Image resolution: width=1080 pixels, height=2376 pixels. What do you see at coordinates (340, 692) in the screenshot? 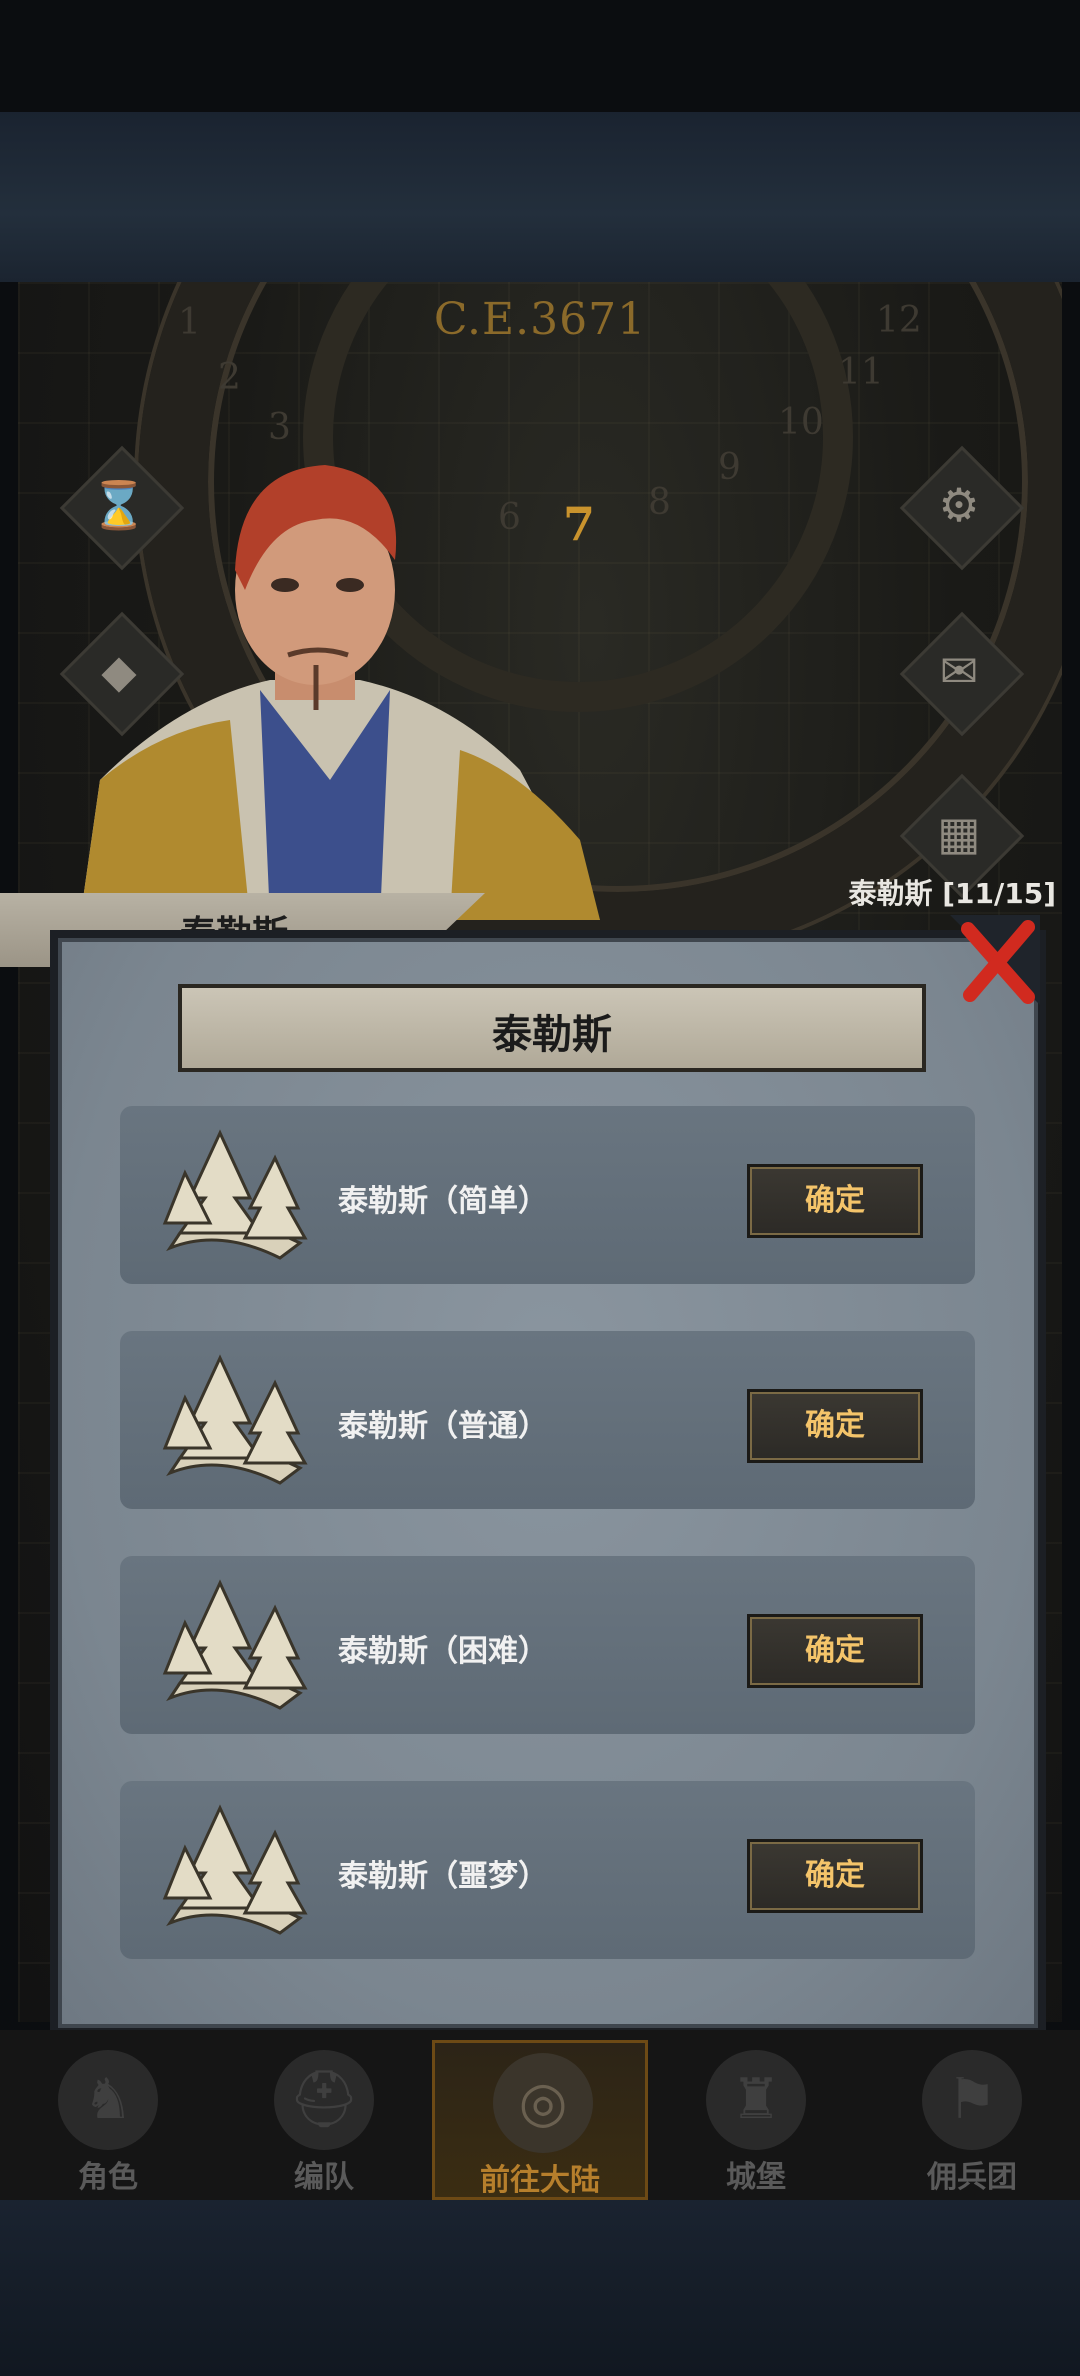
I see `hero-portrait` at bounding box center [340, 692].